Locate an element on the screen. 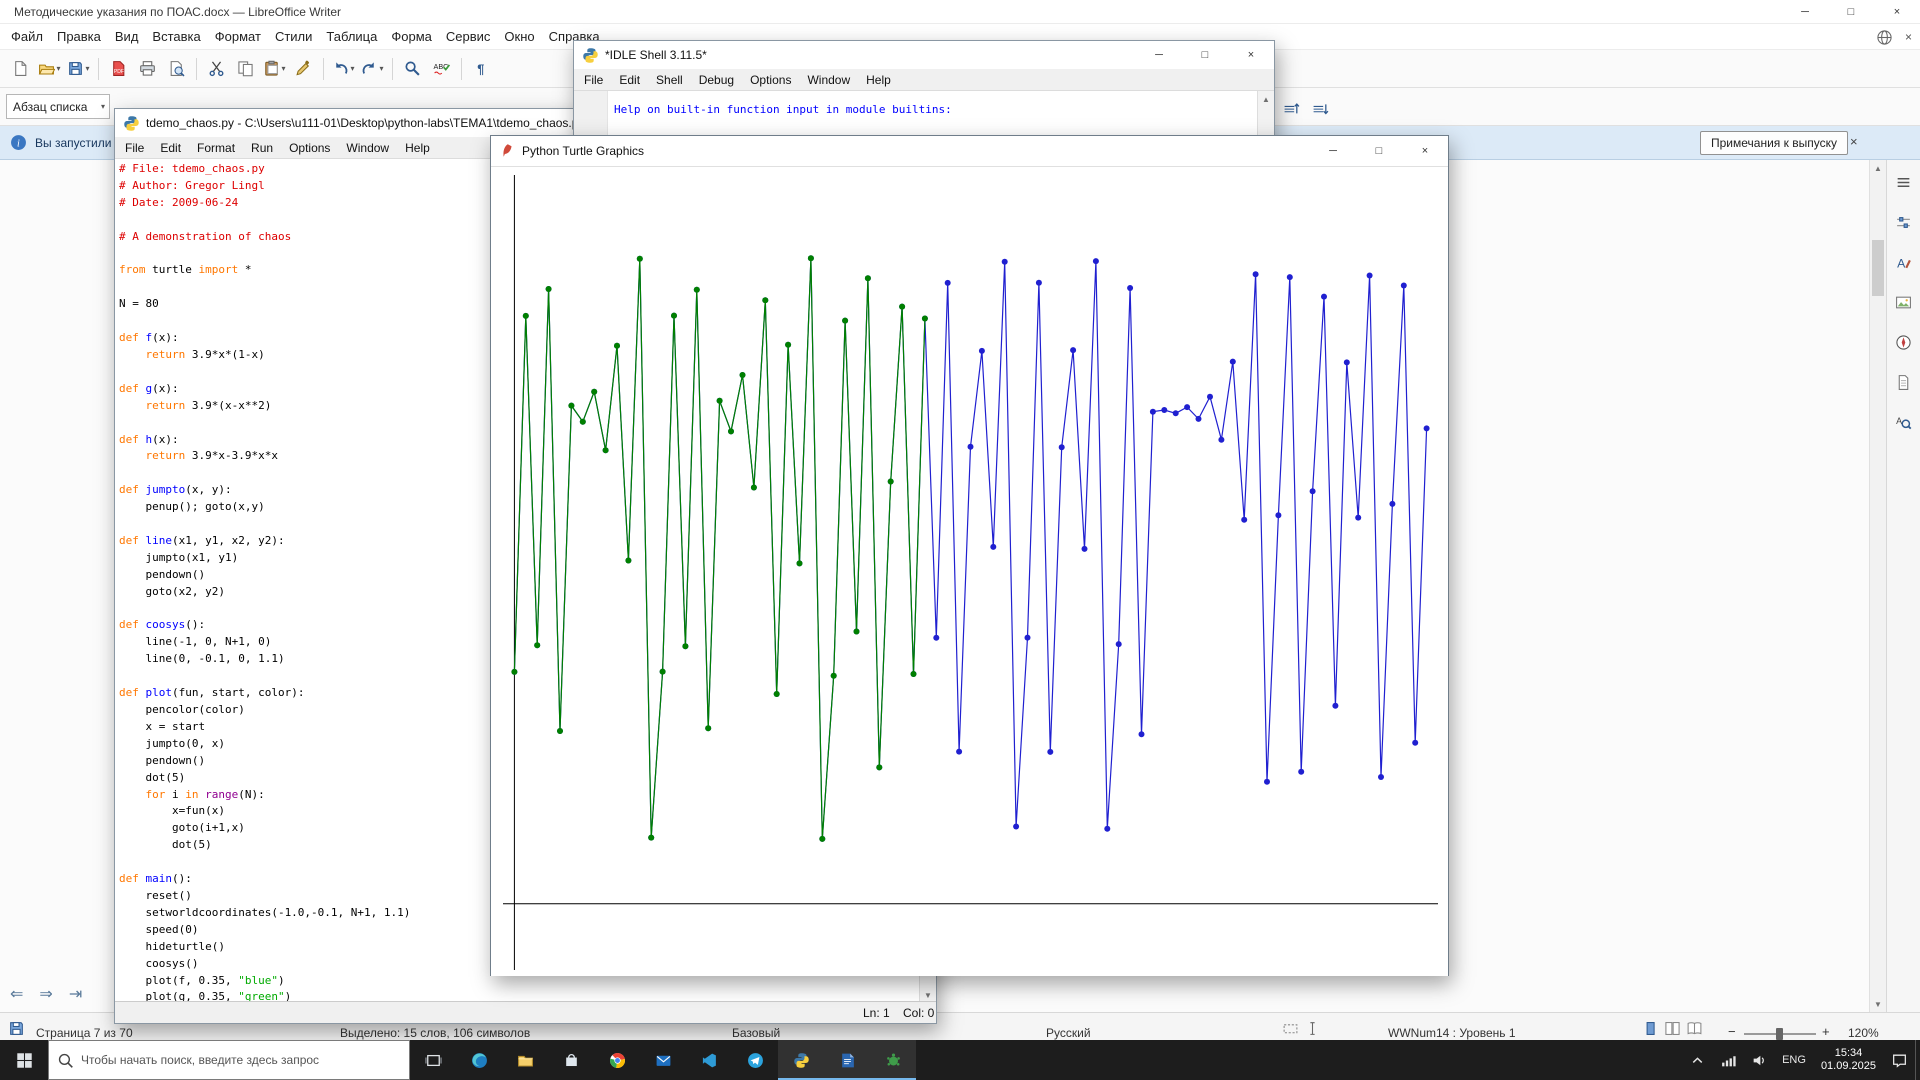 The image size is (1920, 1080). language-status: Русский is located at coordinates (1068, 1033).